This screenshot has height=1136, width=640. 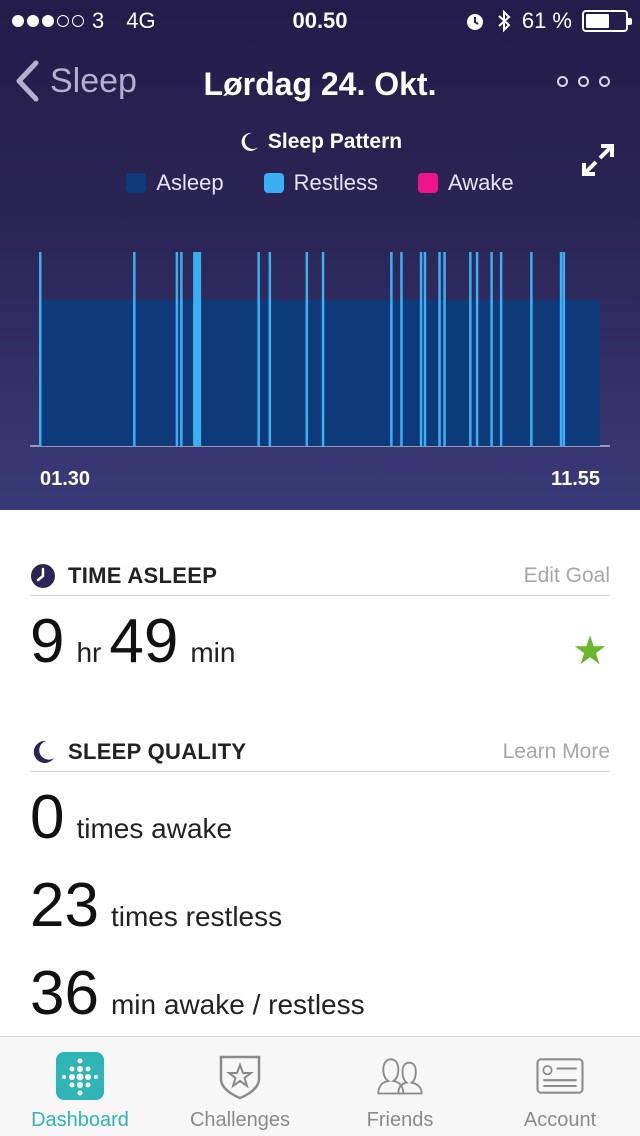 I want to click on time-asleep-heading: TIME ASLEEP, so click(x=143, y=575).